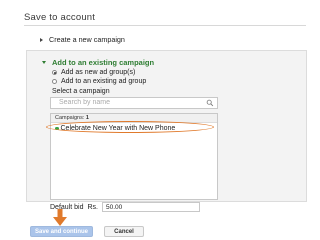 The width and height of the screenshot is (320, 240). I want to click on radio-unselected-icon, so click(54, 81).